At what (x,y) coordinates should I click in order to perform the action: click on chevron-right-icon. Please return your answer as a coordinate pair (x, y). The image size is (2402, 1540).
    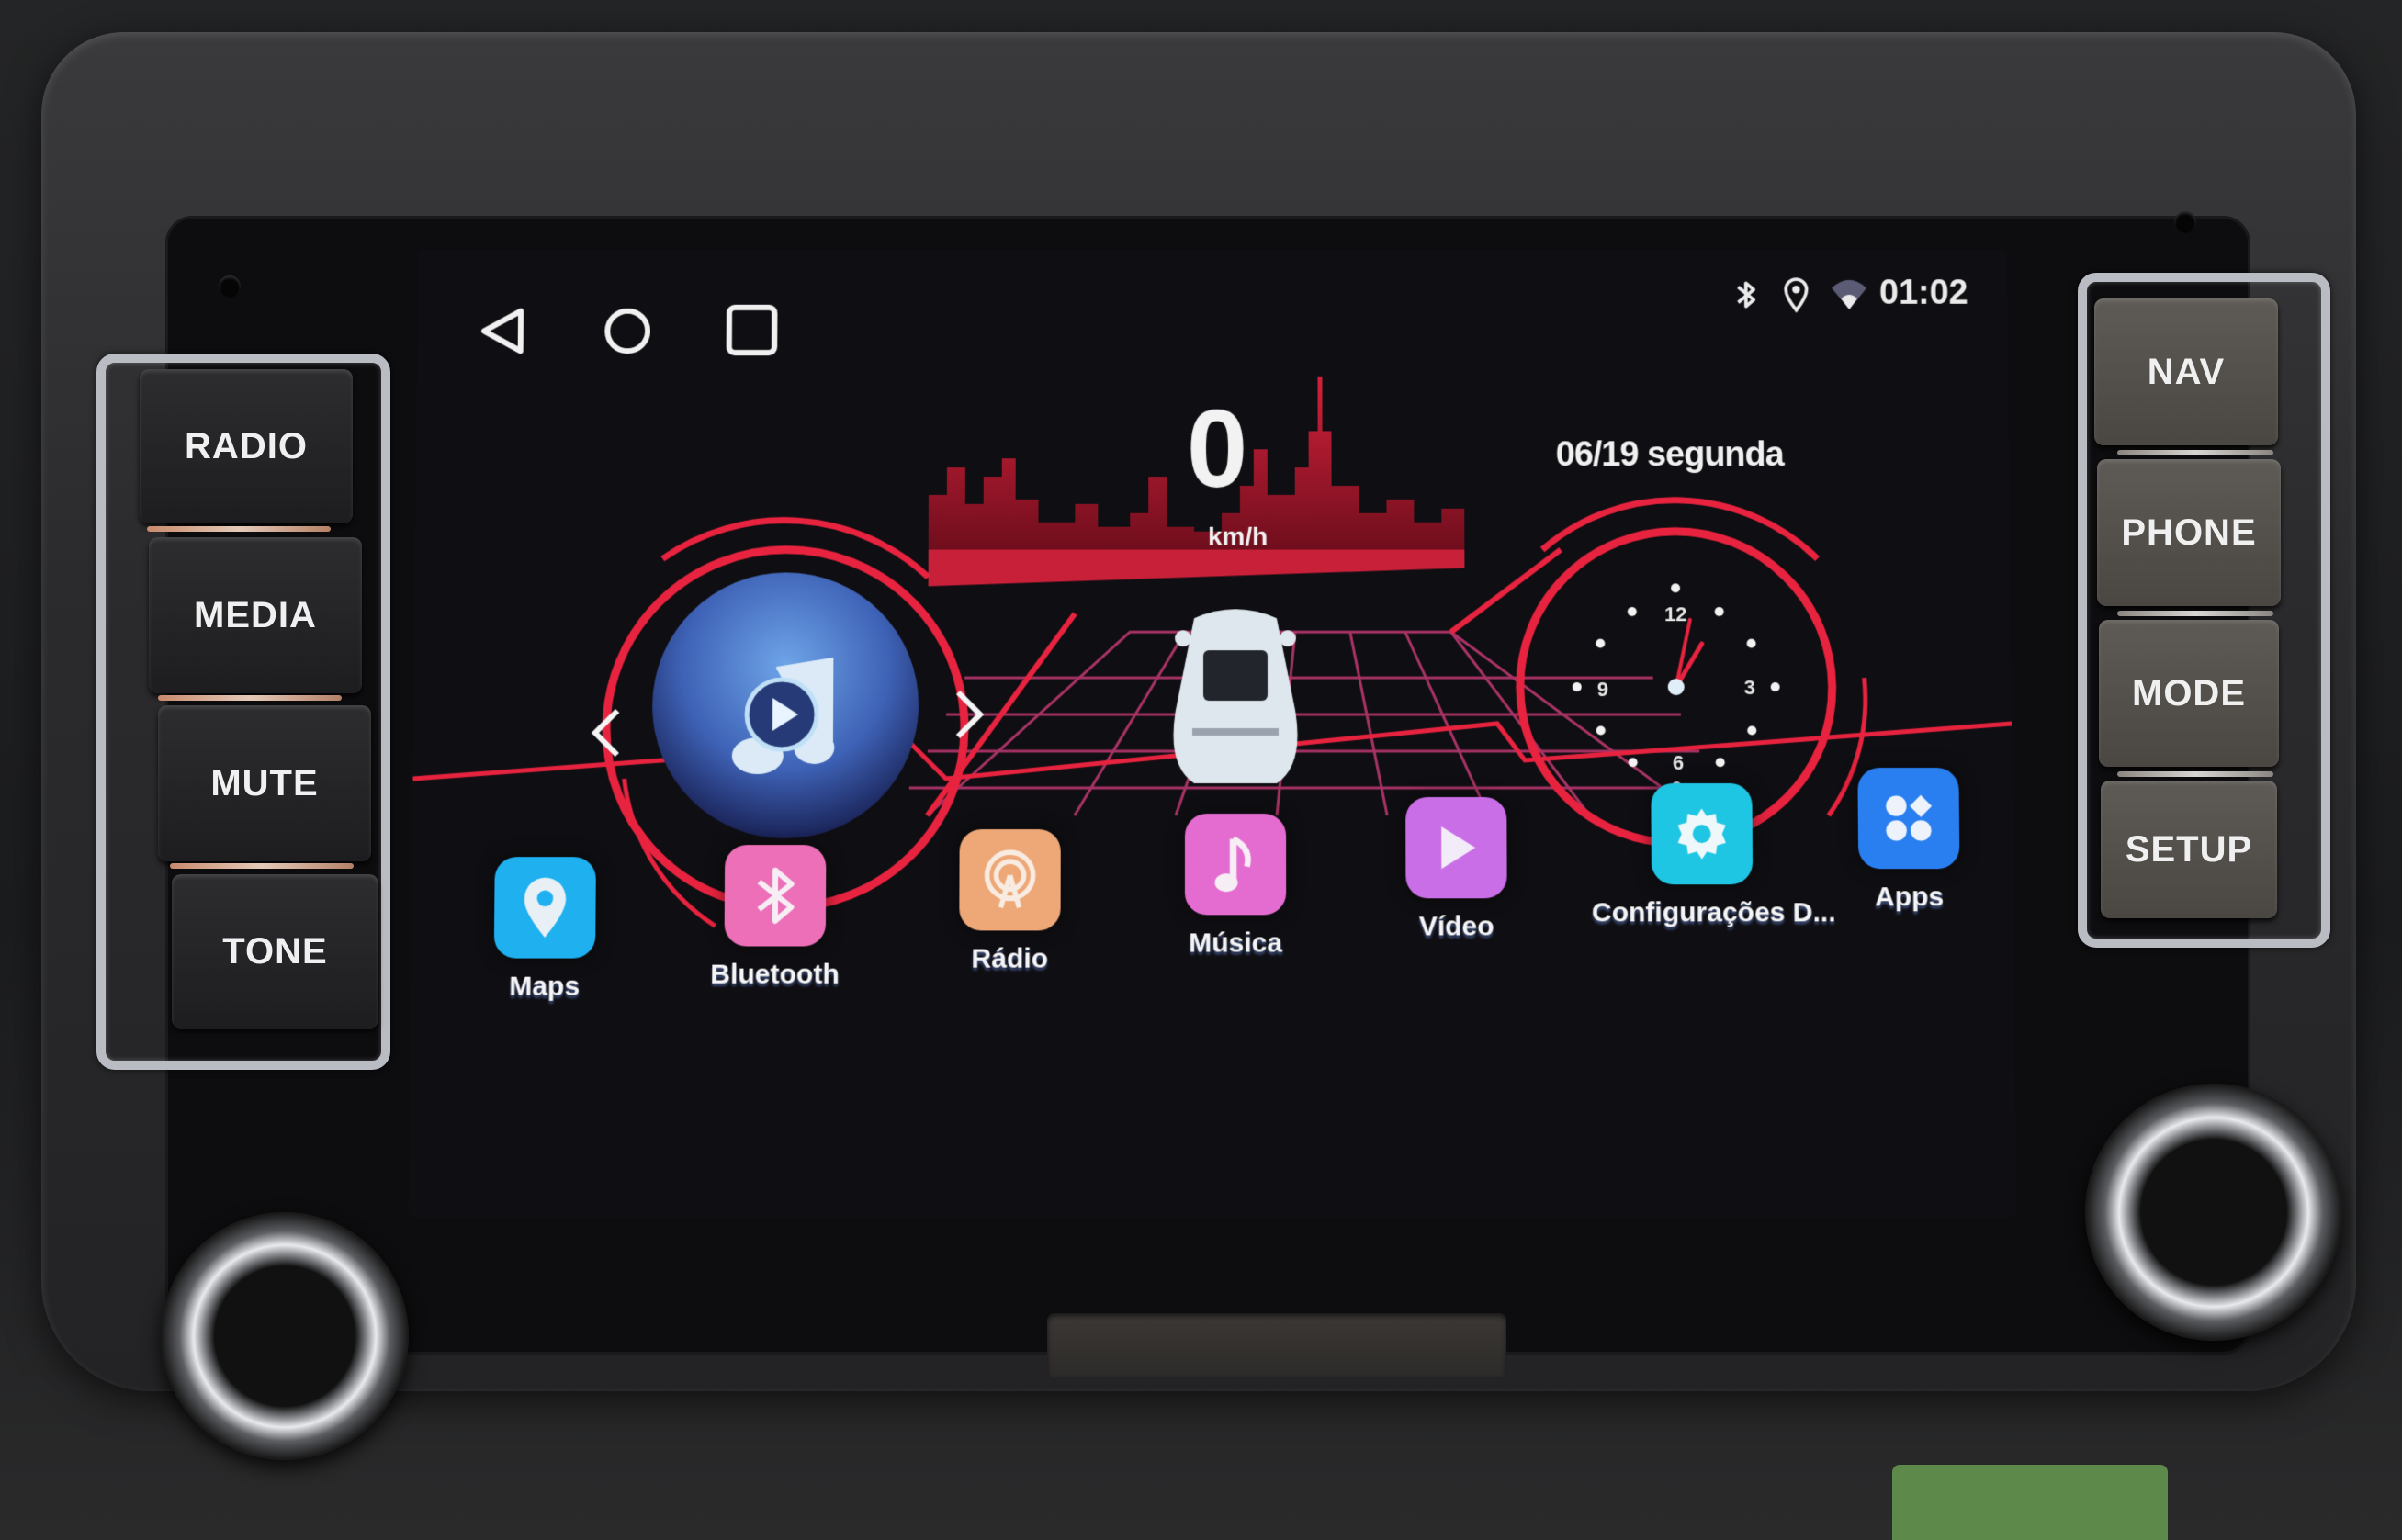
    Looking at the image, I should click on (969, 714).